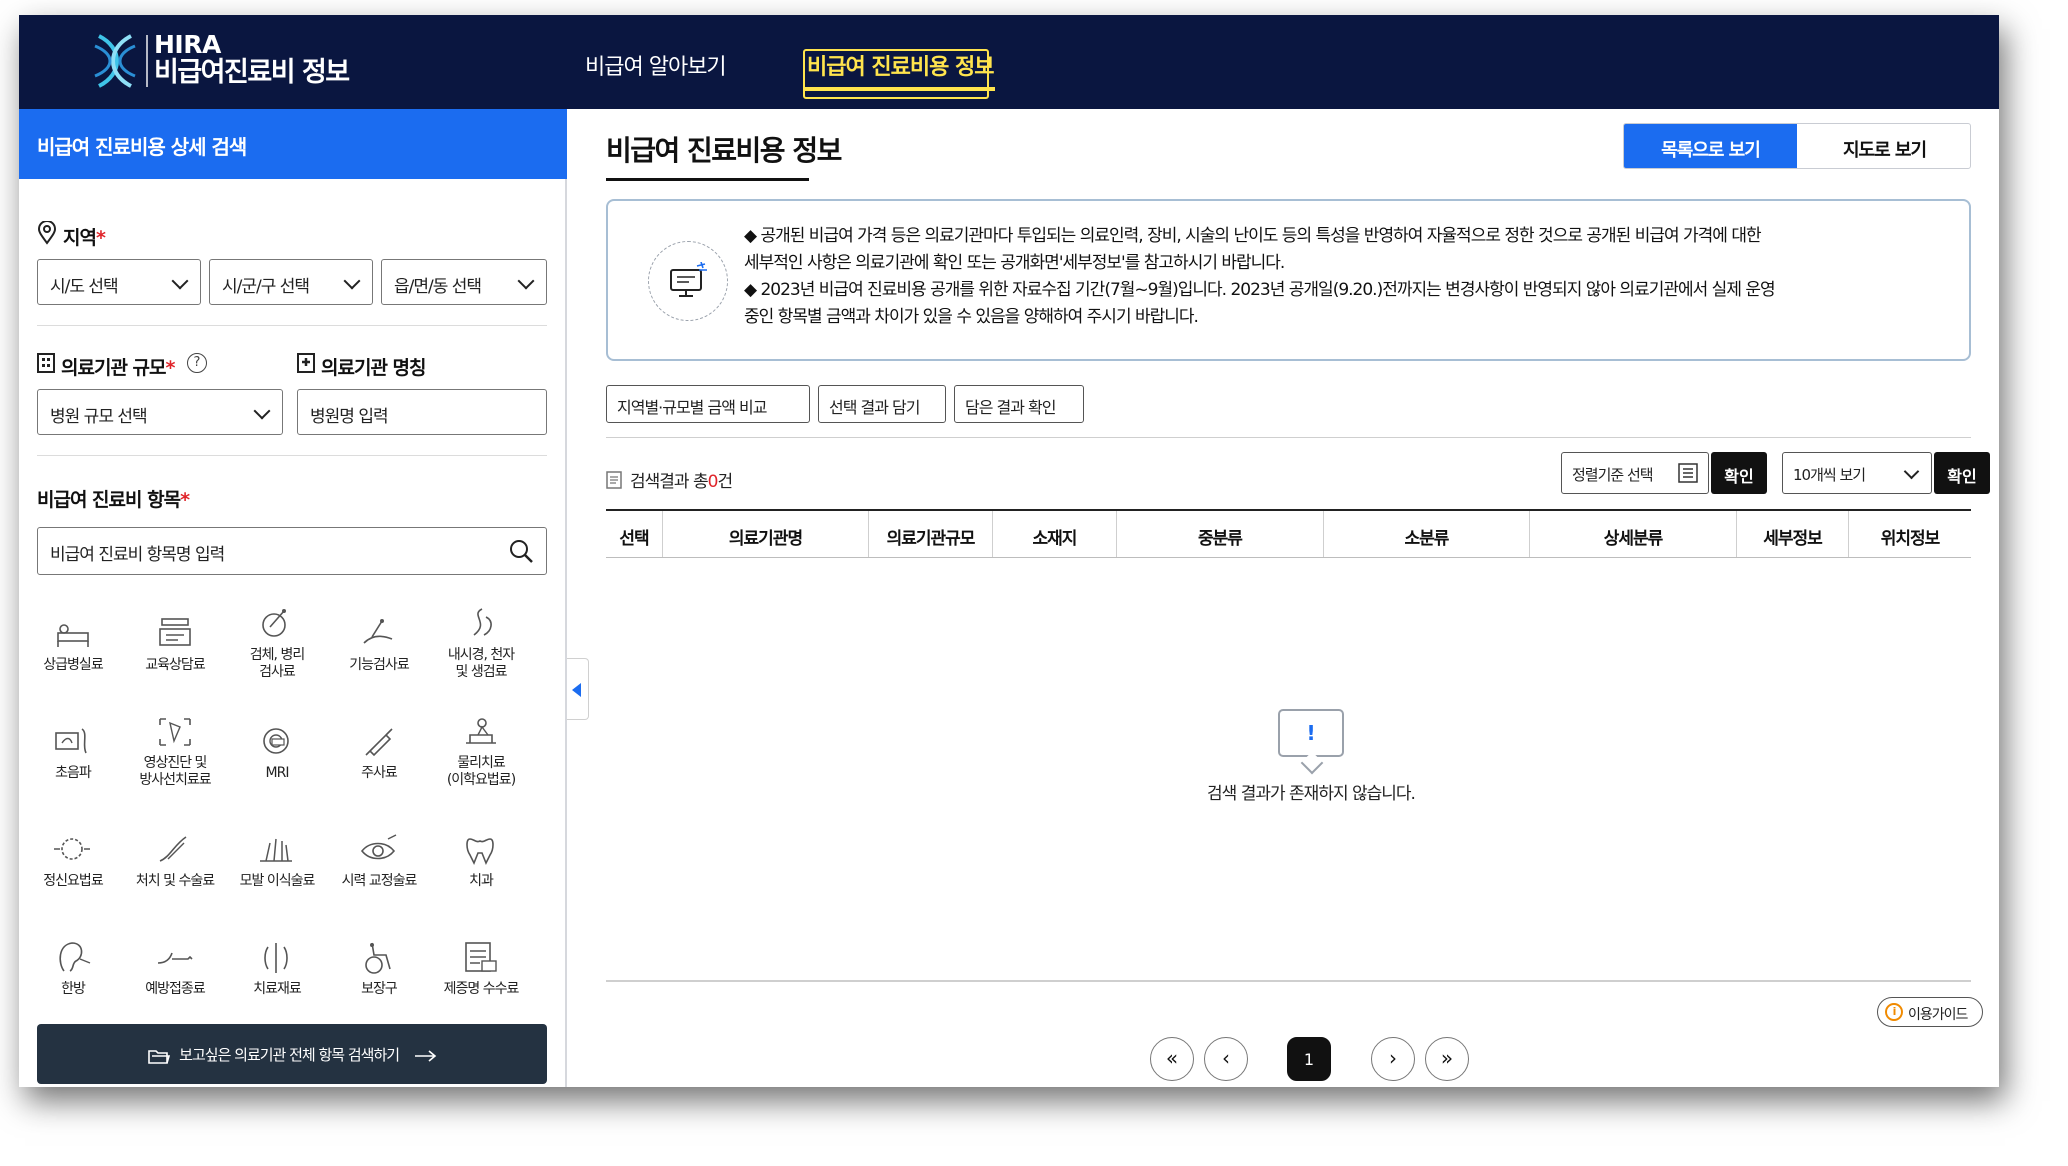  Describe the element at coordinates (379, 747) in the screenshot. I see `category-item: 주사료` at that location.